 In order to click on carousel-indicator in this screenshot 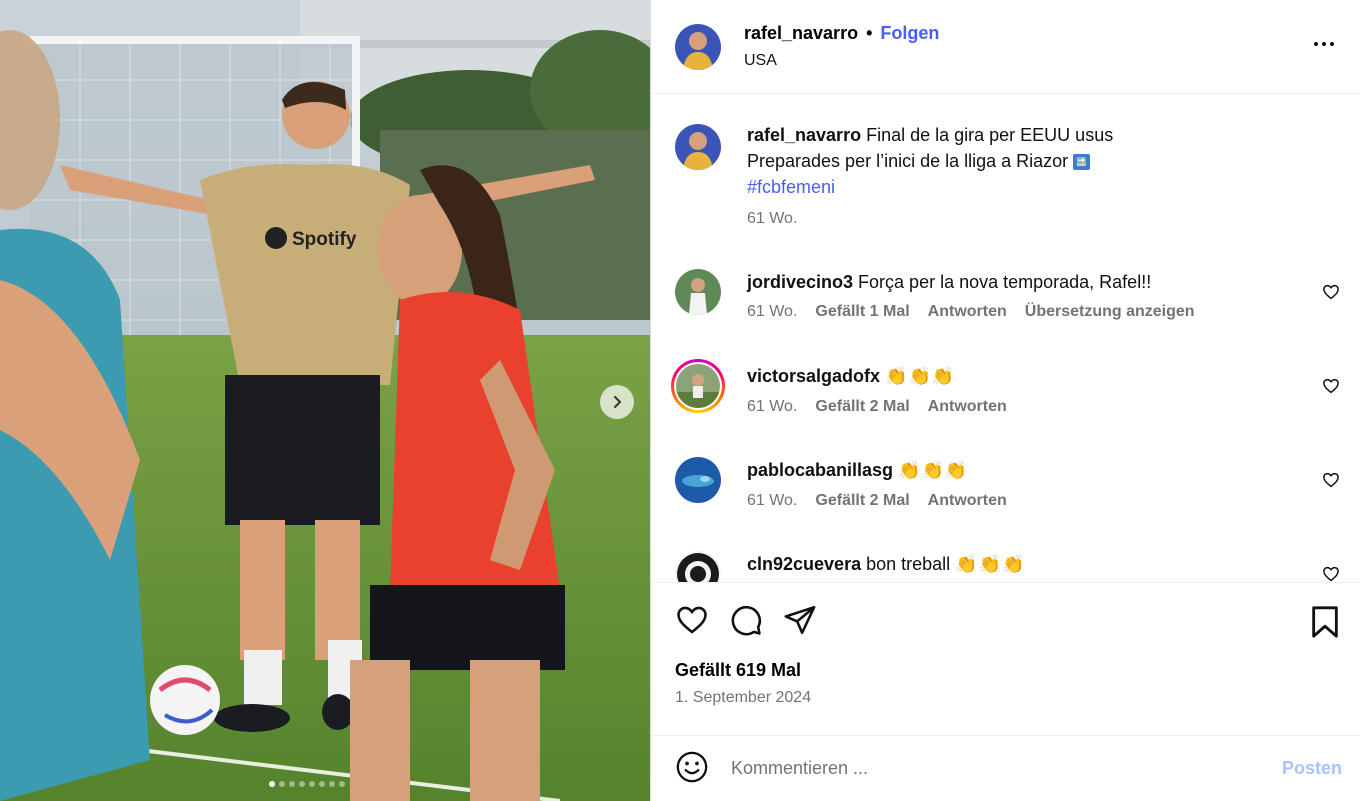, I will do `click(307, 784)`.